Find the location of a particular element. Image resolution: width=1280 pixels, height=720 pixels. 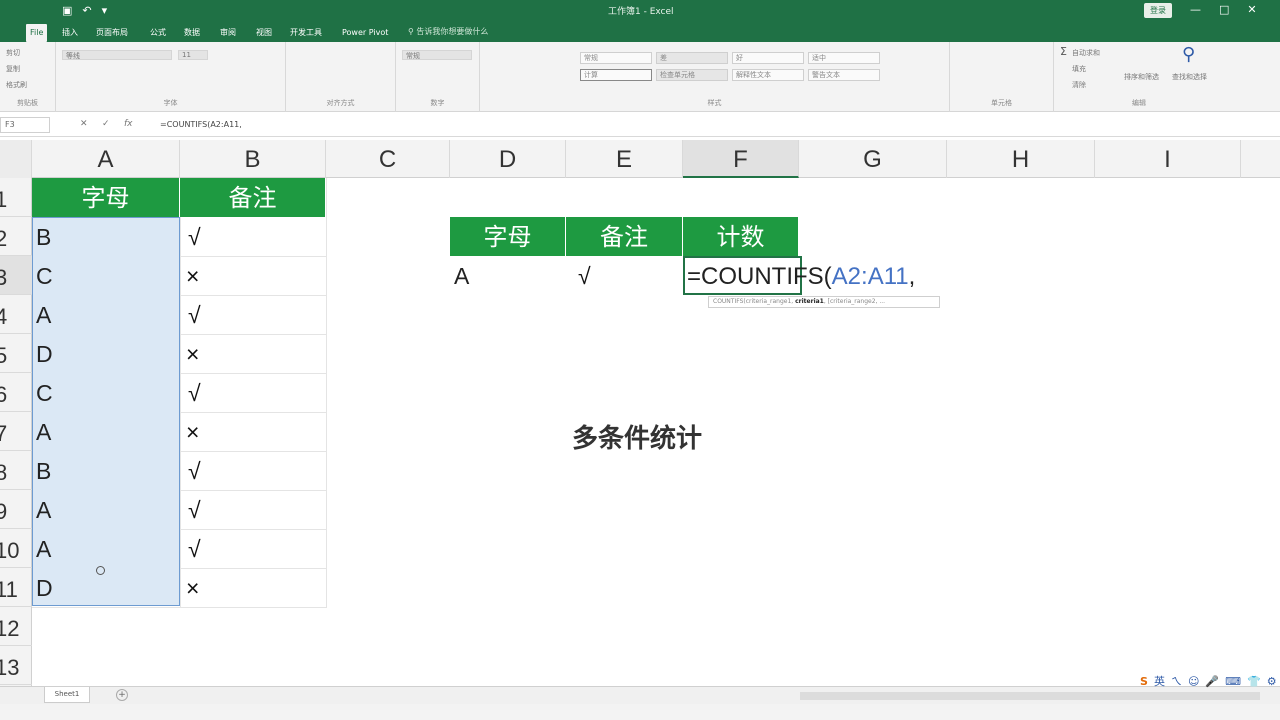

cell-a6: C is located at coordinates (44, 392).